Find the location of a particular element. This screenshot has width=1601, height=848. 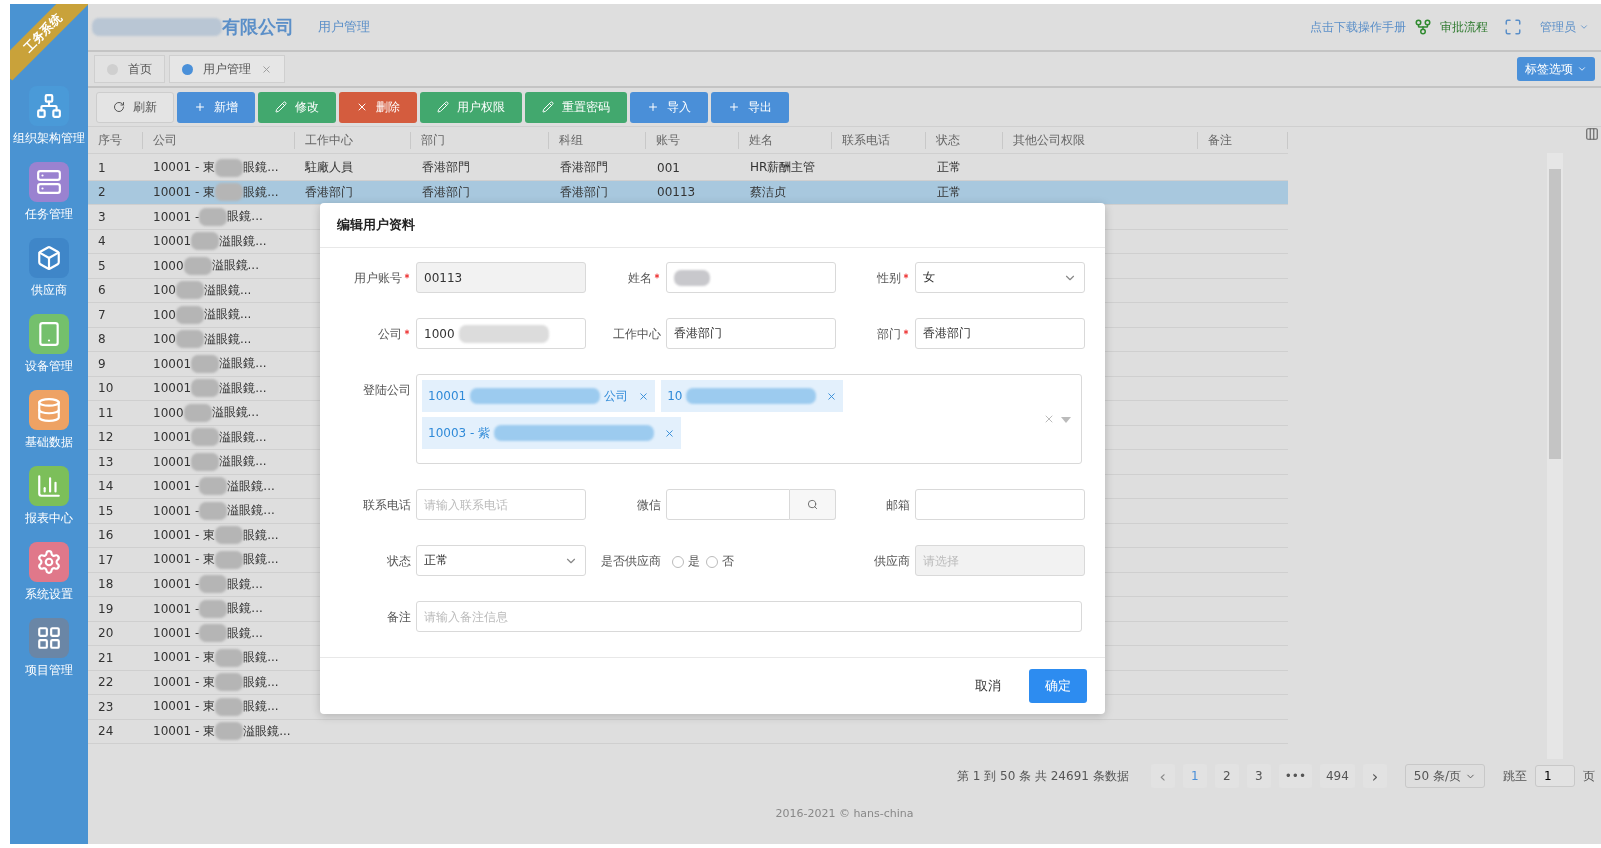

toolbar-button: 删除 is located at coordinates (378, 107).